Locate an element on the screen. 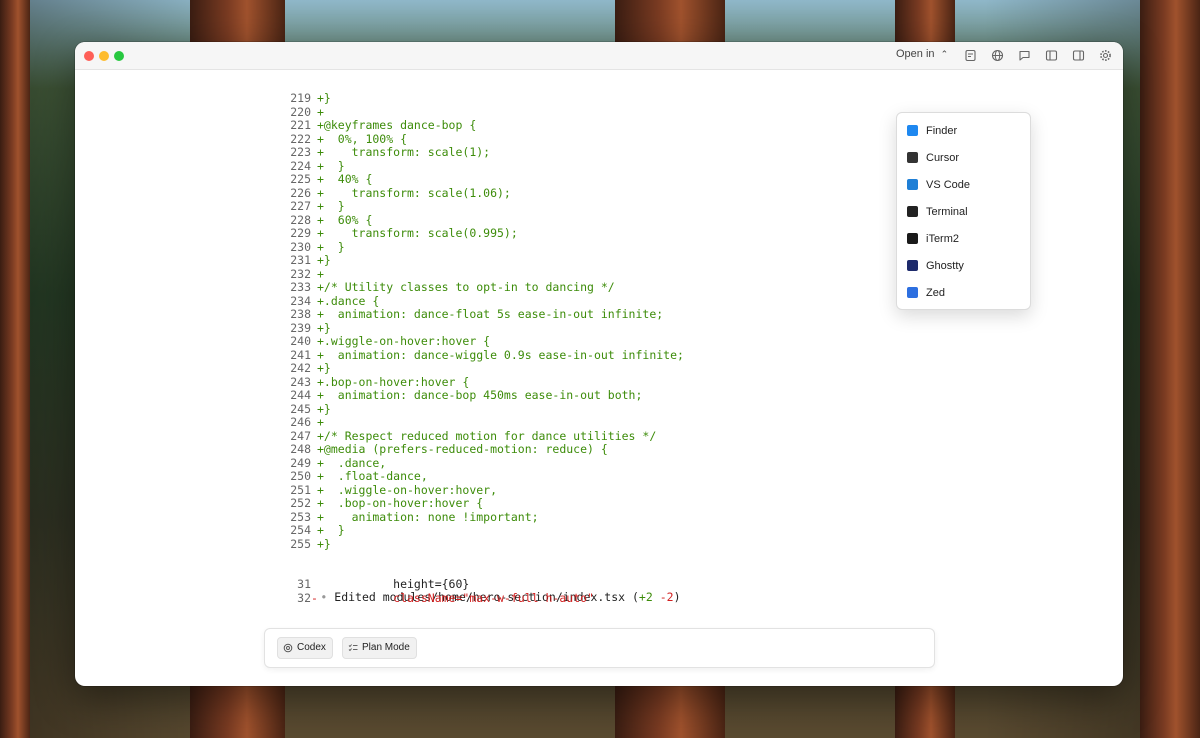  line-number: 255 is located at coordinates (300, 543).